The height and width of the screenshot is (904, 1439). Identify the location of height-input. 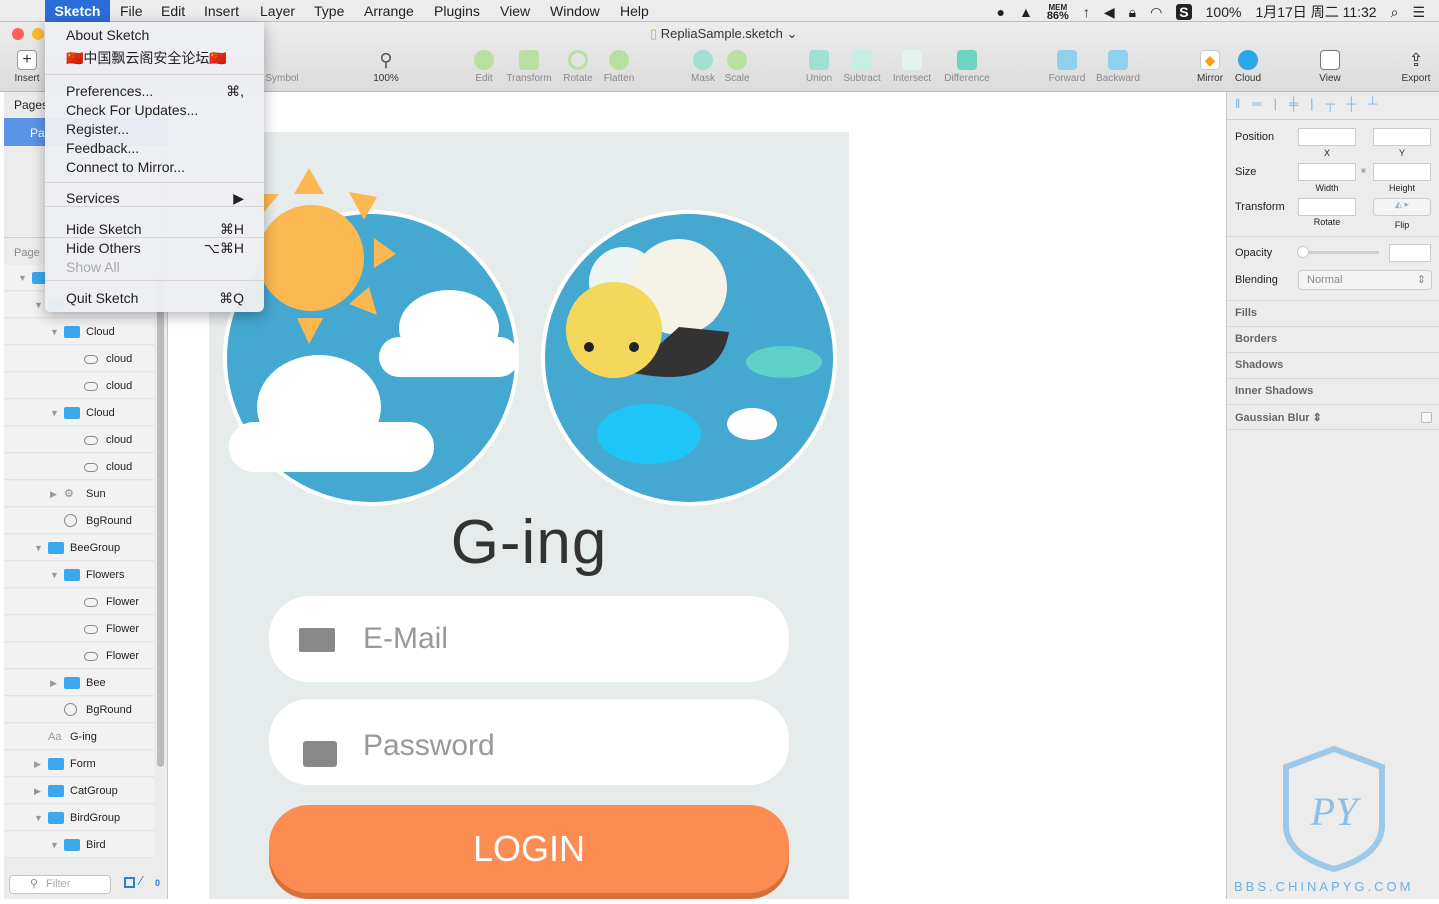
(1402, 172).